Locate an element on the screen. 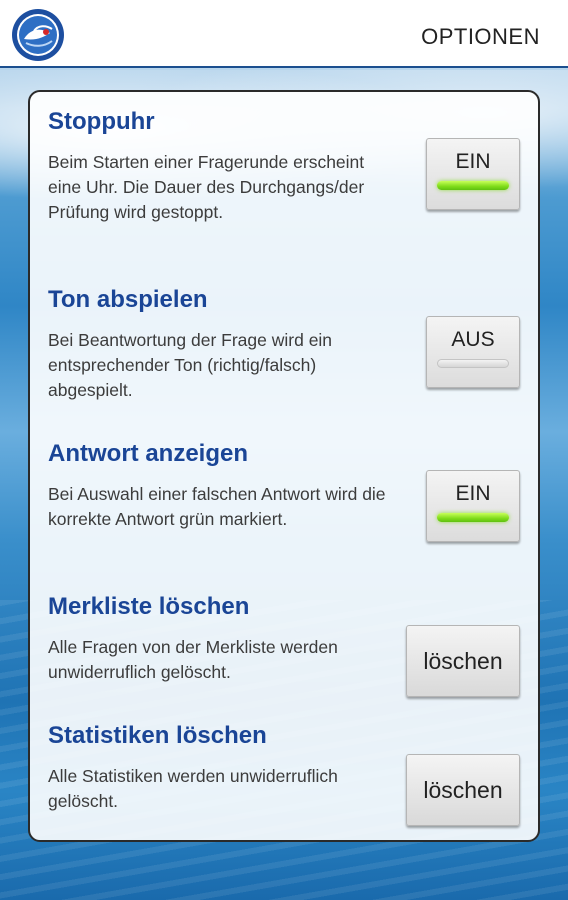 The width and height of the screenshot is (568, 900). sound-toggle-button: AUS is located at coordinates (473, 352).